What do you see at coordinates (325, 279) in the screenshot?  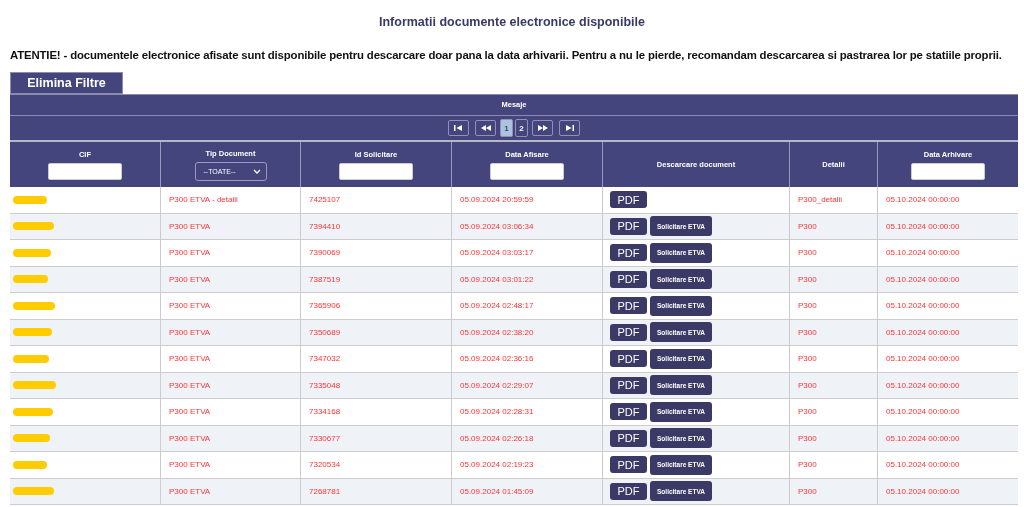 I see `table-cell: 7387519` at bounding box center [325, 279].